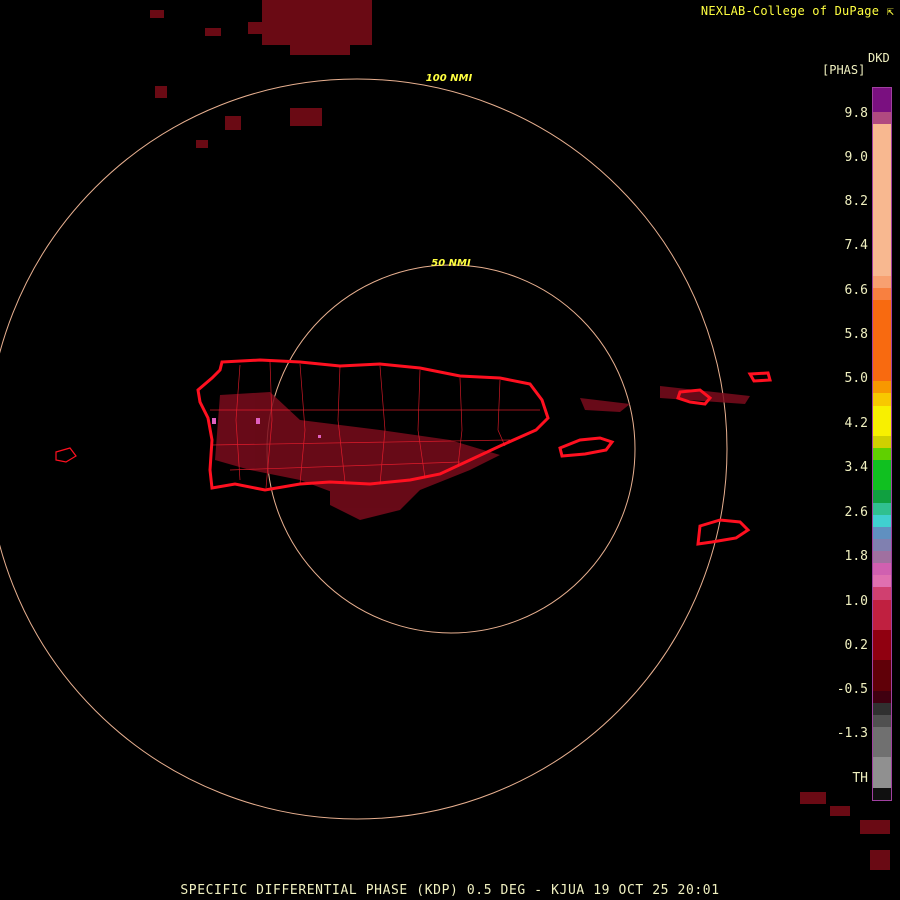 The height and width of the screenshot is (900, 900). Describe the element at coordinates (890, 11) in the screenshot. I see `arrow-icon: ⇱` at that location.